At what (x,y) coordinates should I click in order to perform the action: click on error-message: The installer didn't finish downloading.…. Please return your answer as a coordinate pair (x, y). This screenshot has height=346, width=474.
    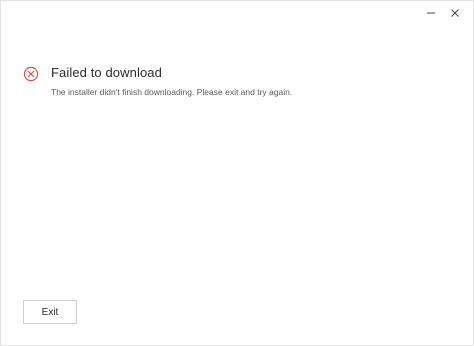
    Looking at the image, I should click on (172, 92).